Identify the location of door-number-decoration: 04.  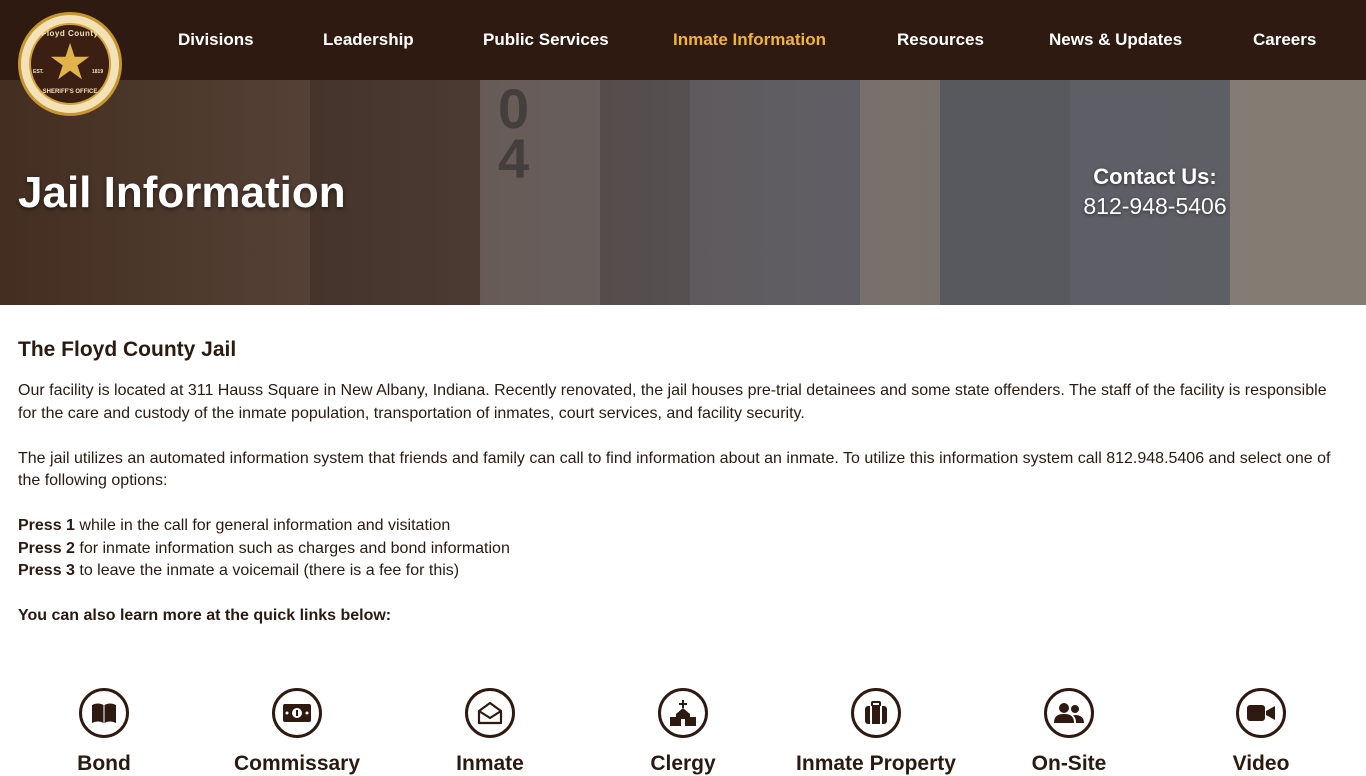
(514, 135).